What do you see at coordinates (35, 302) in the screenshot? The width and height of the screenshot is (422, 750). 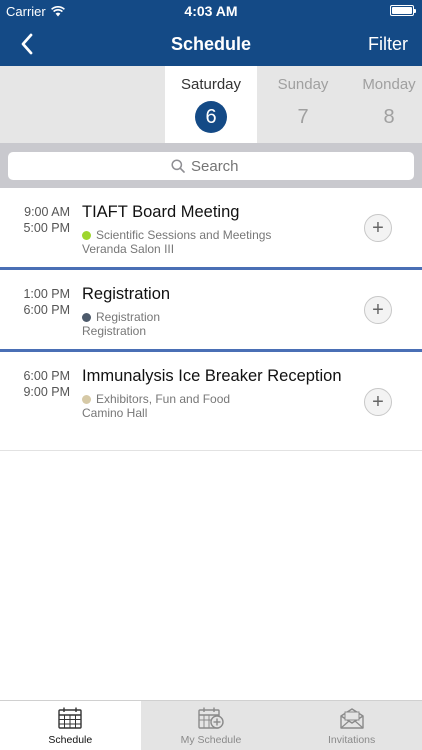 I see `session-times: 1:00 PM 6:00 PM` at bounding box center [35, 302].